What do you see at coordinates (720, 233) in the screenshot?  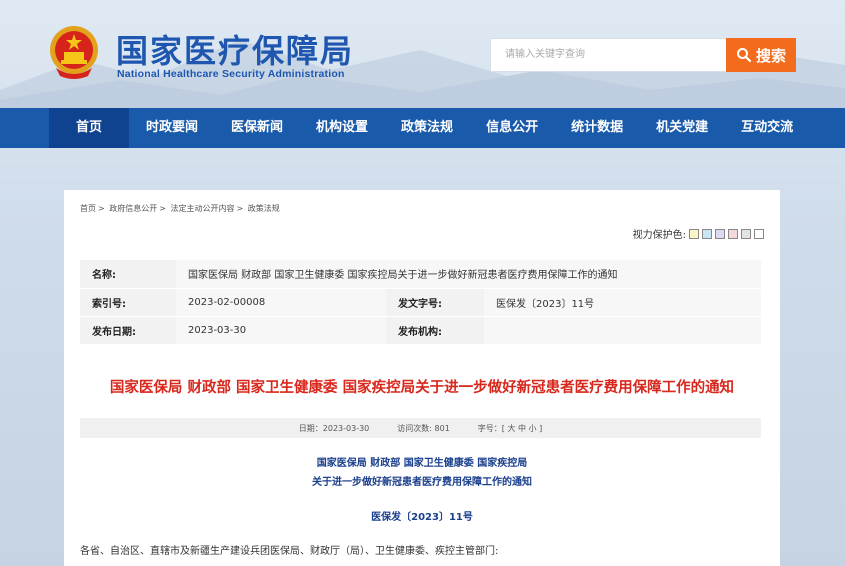 I see `vision-swatch-purple` at bounding box center [720, 233].